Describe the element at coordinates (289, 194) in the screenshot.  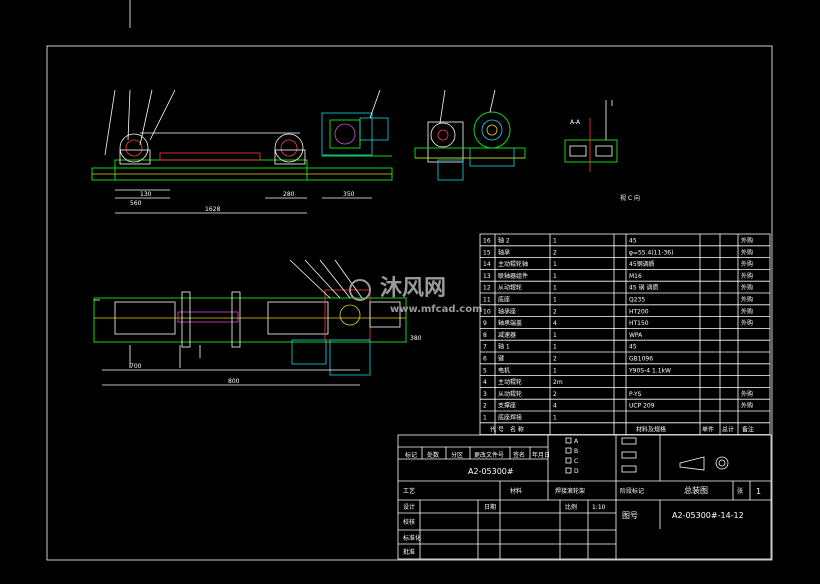
I see `dim-label-2: 280` at that location.